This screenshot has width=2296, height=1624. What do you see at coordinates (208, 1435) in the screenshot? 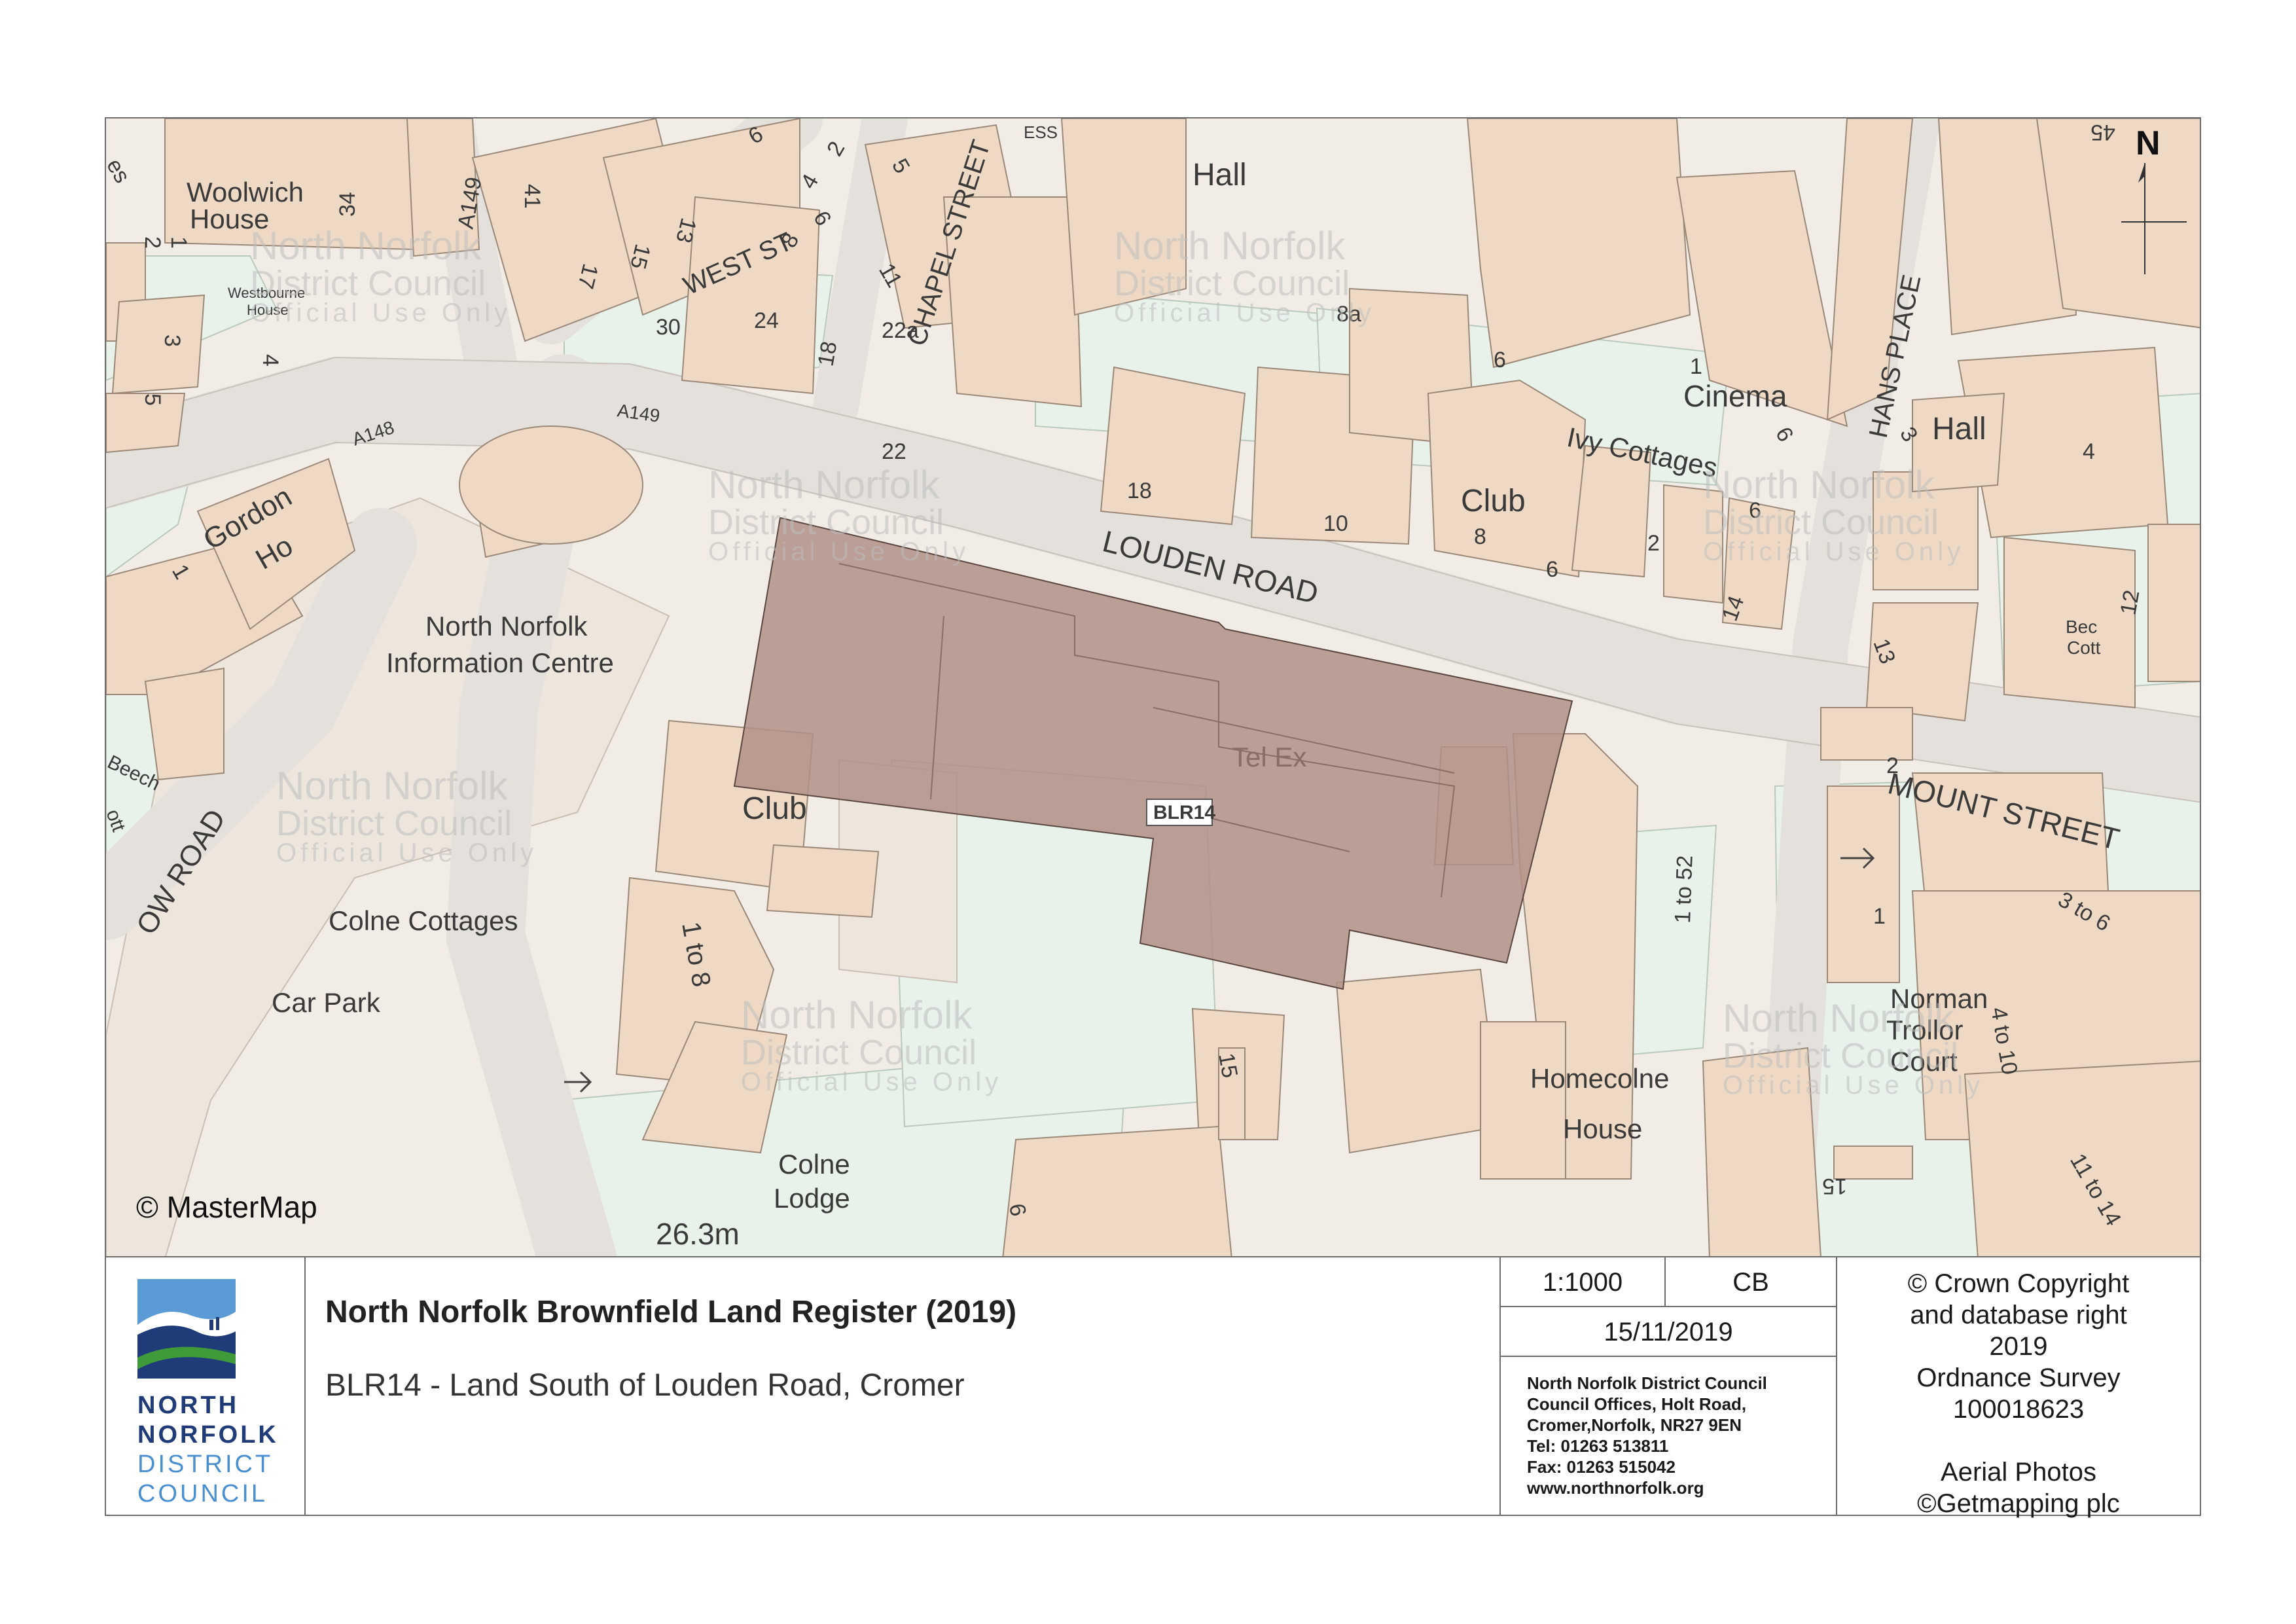
I see `logo-word-norfolk: NORFOLK` at bounding box center [208, 1435].